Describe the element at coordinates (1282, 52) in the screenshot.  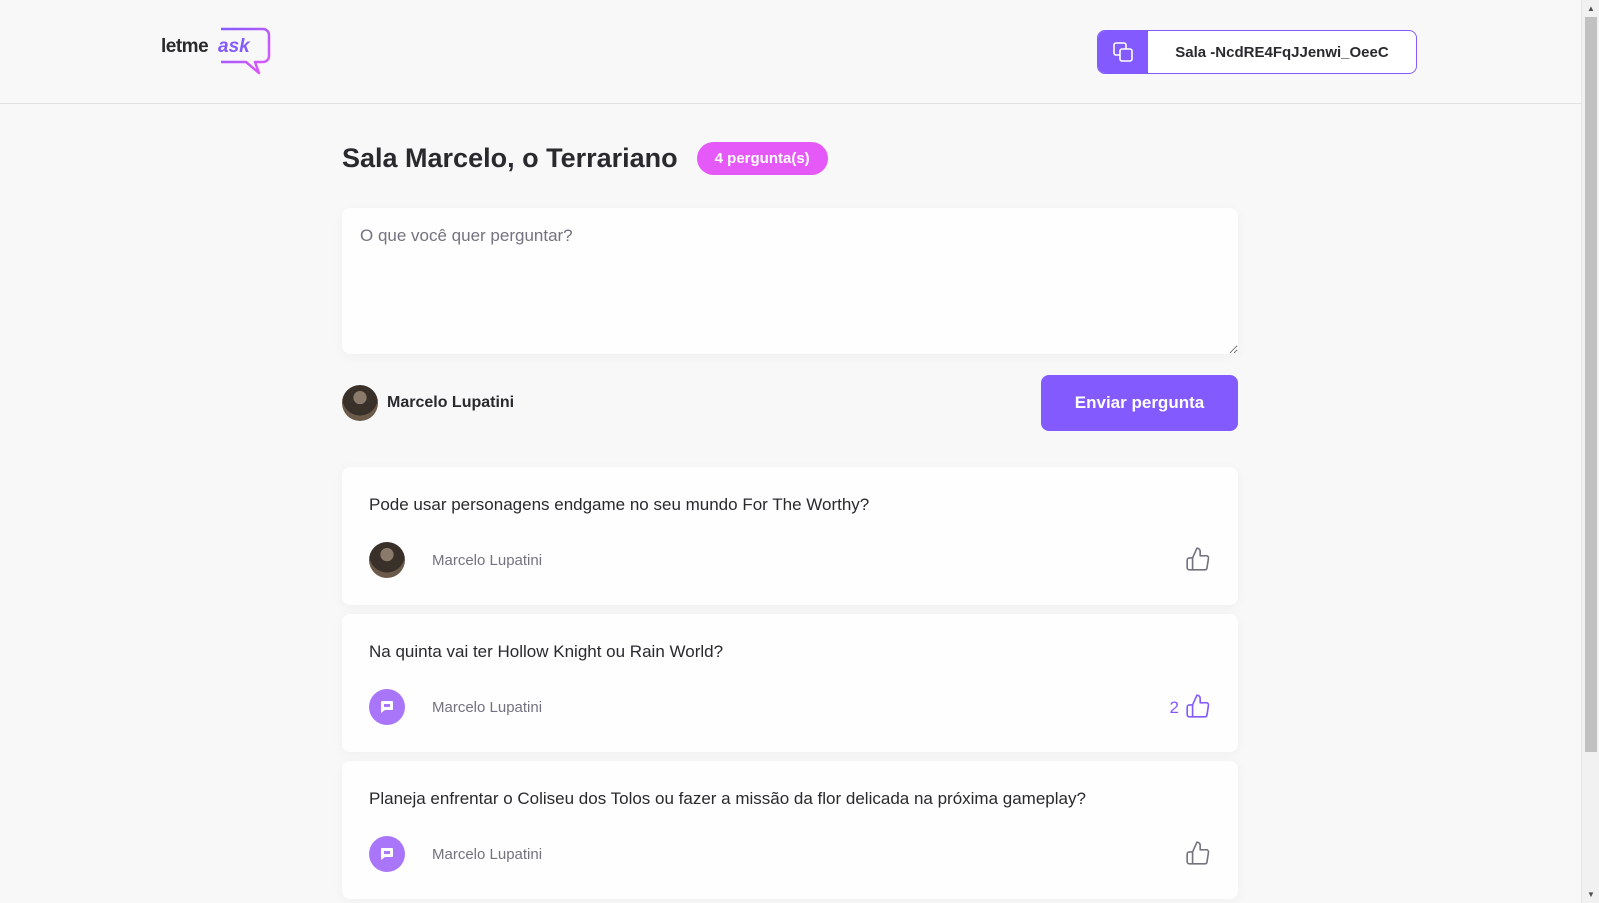
I see `room-code-text: Sala -NcdRE4FqJJenwi_OeeC` at that location.